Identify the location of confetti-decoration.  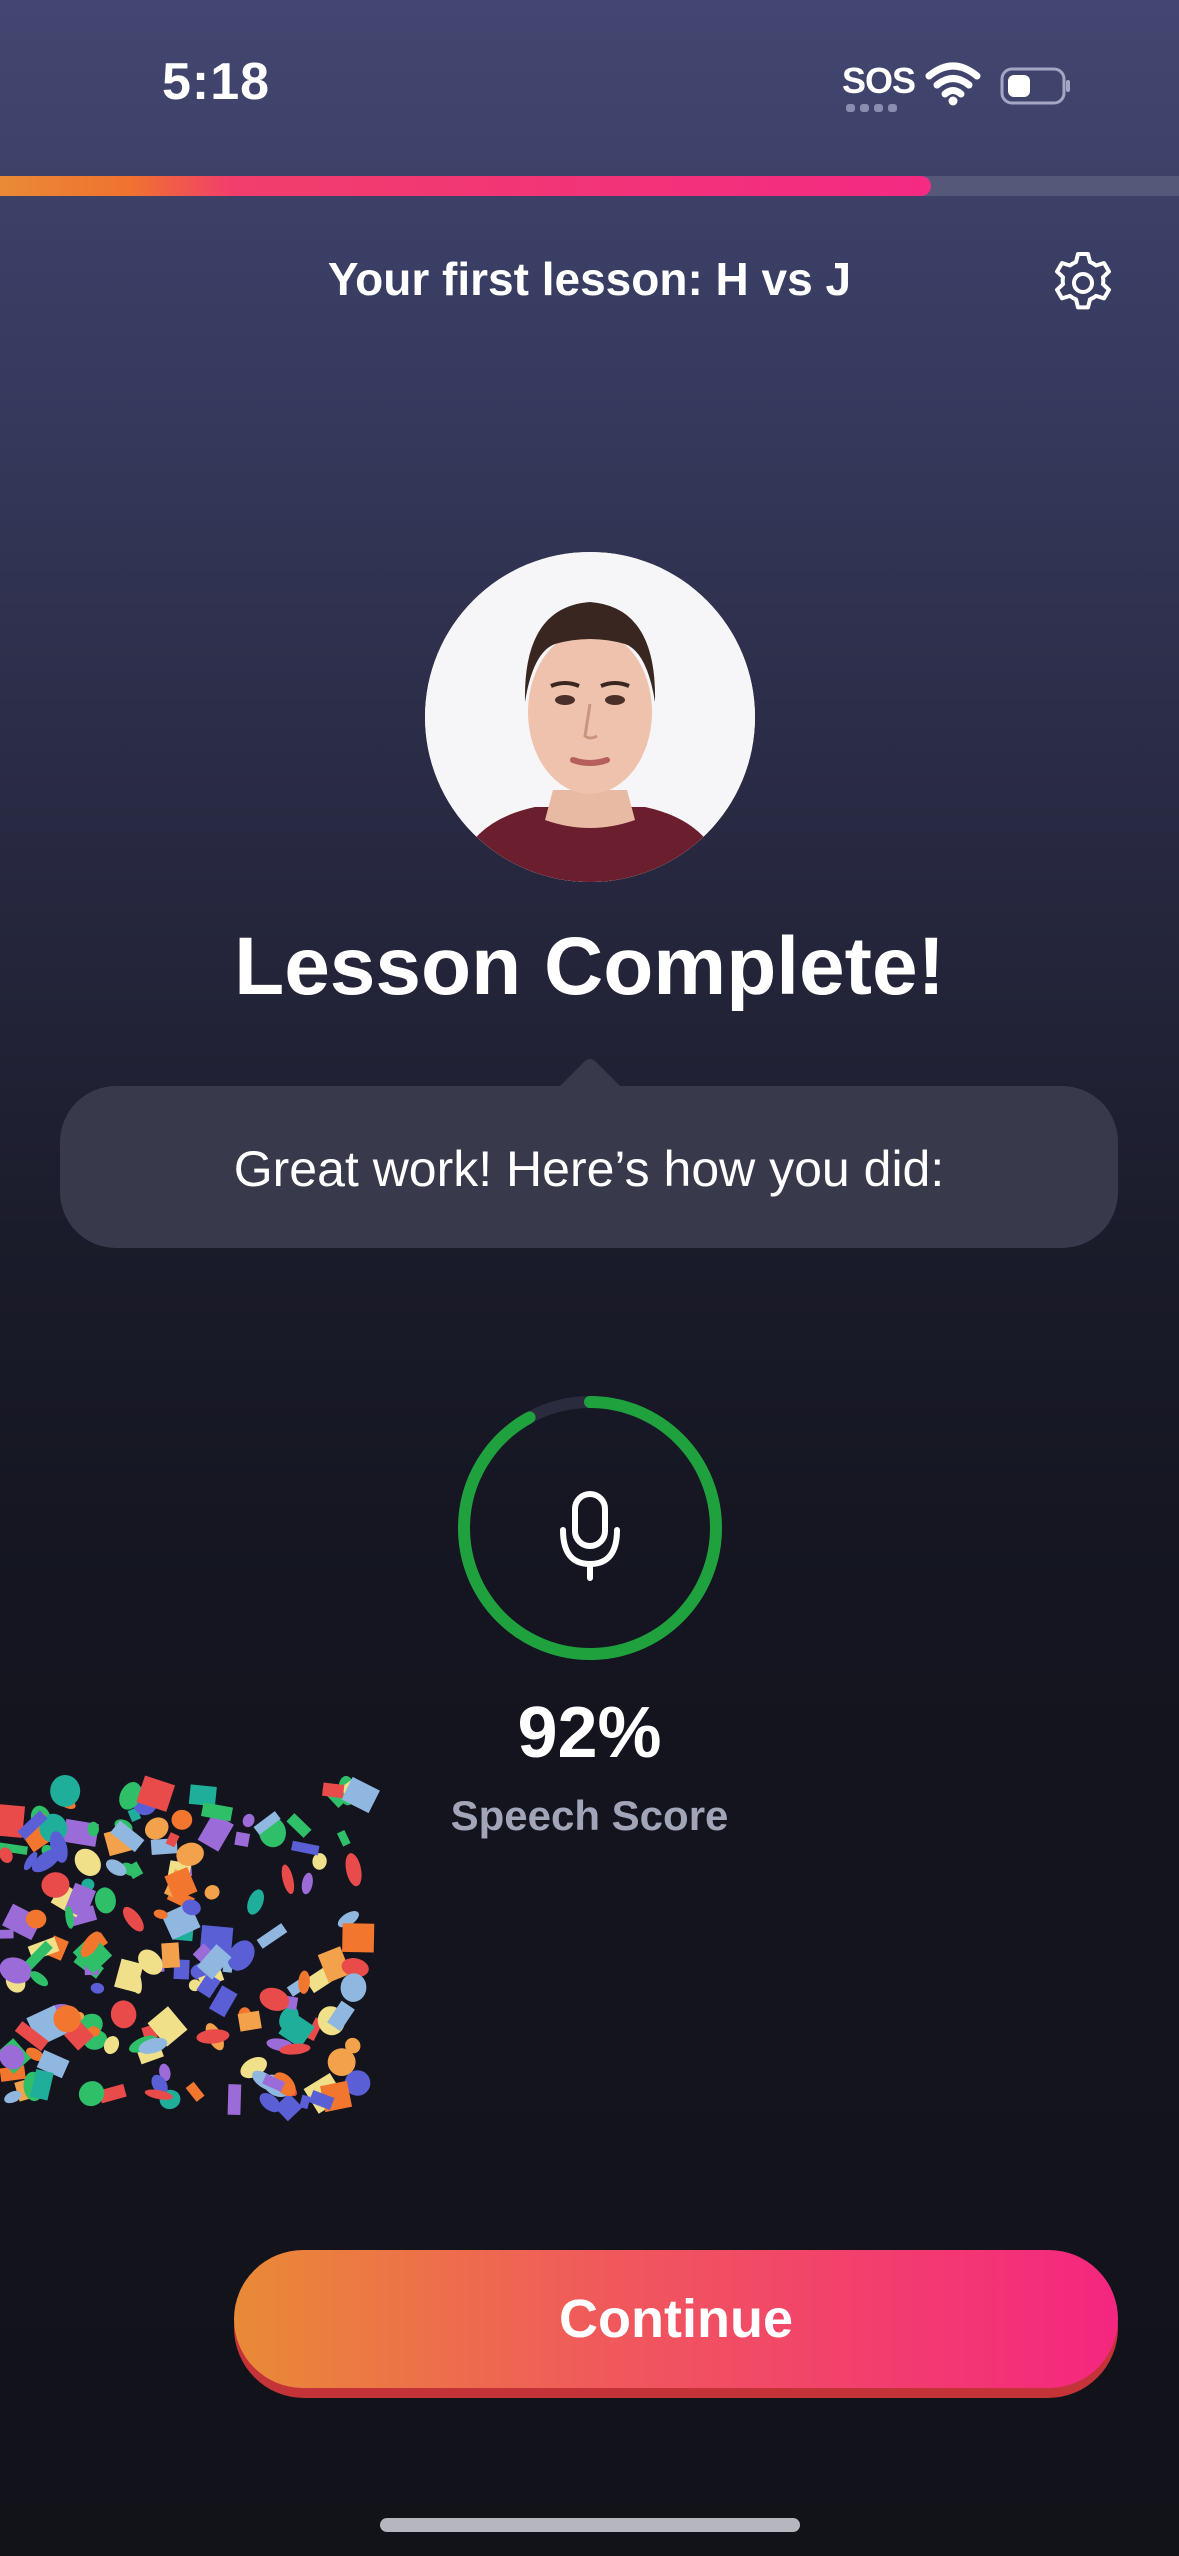
(190, 1948).